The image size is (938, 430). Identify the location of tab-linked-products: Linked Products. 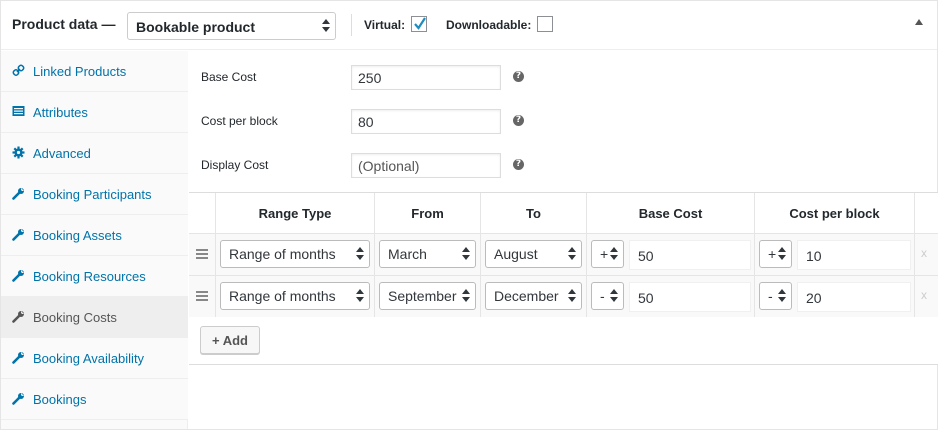
(94, 71).